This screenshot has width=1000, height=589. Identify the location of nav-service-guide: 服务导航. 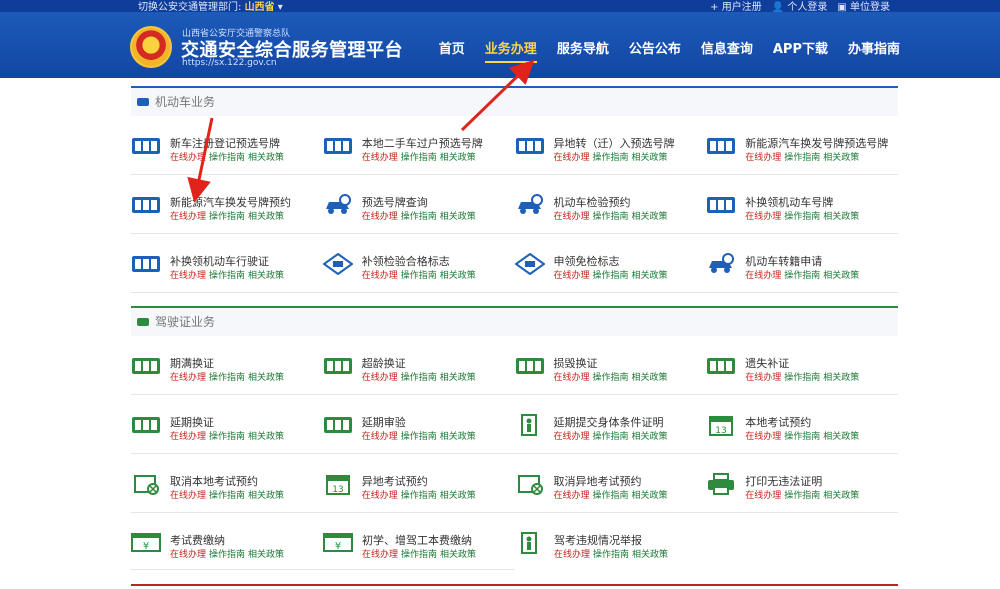
(583, 47).